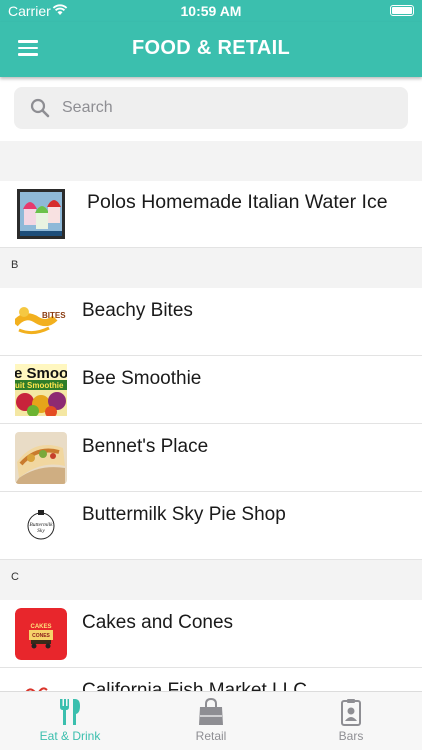 Image resolution: width=422 pixels, height=750 pixels. What do you see at coordinates (211, 526) in the screenshot?
I see `list-item: Buttermilk Sky Buttermilk Sky Pie Shop` at bounding box center [211, 526].